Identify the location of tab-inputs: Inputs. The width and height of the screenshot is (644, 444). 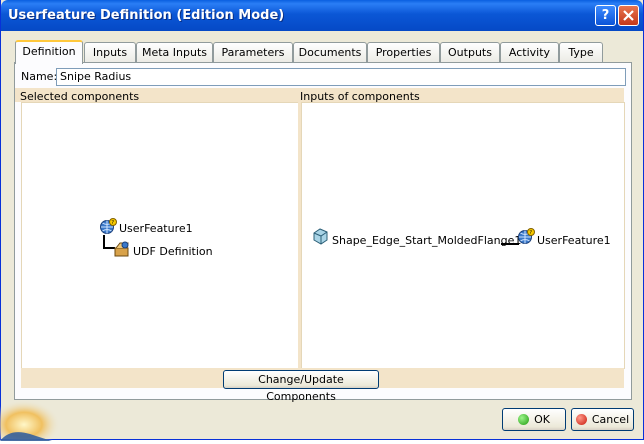
(110, 52).